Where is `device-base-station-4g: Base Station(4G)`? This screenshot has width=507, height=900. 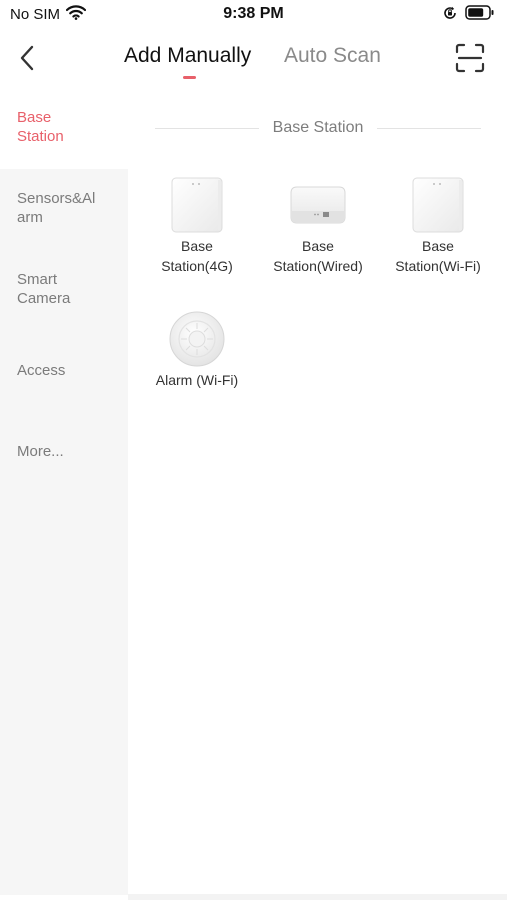
device-base-station-4g: Base Station(4G) is located at coordinates (197, 225).